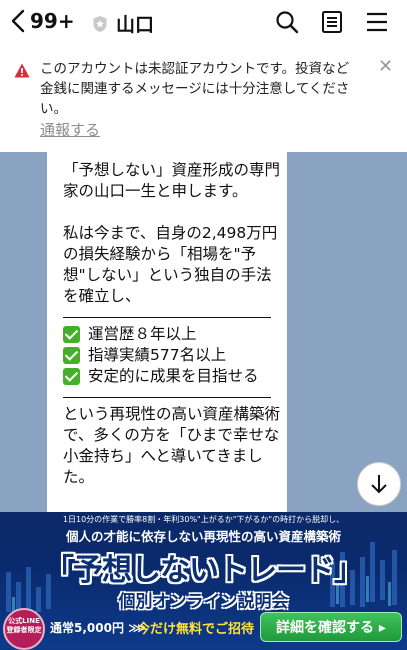  Describe the element at coordinates (24, 629) in the screenshot. I see `official-line-badge: 公式LINE 登録者限定` at that location.